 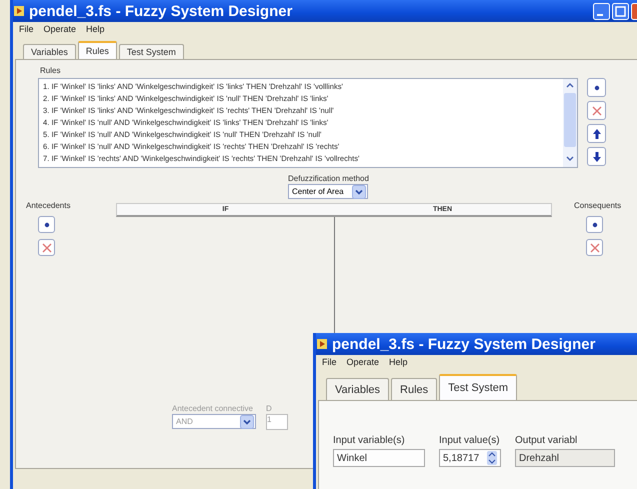 I want to click on connective-label: Antecedent connective, so click(x=213, y=408).